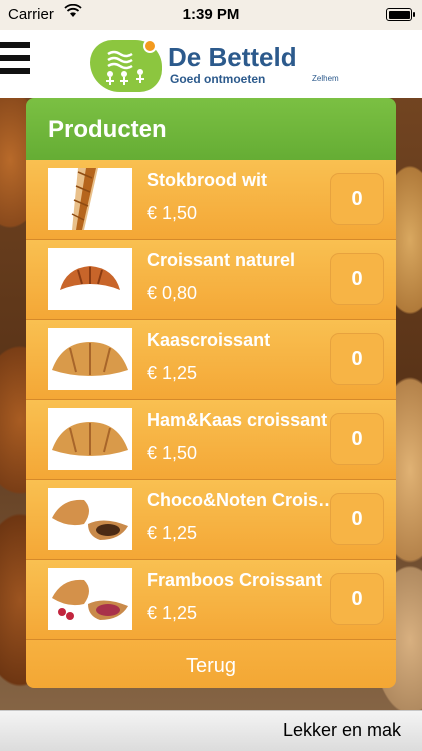 The height and width of the screenshot is (751, 422). What do you see at coordinates (207, 180) in the screenshot?
I see `product-name: Stokbrood wit` at bounding box center [207, 180].